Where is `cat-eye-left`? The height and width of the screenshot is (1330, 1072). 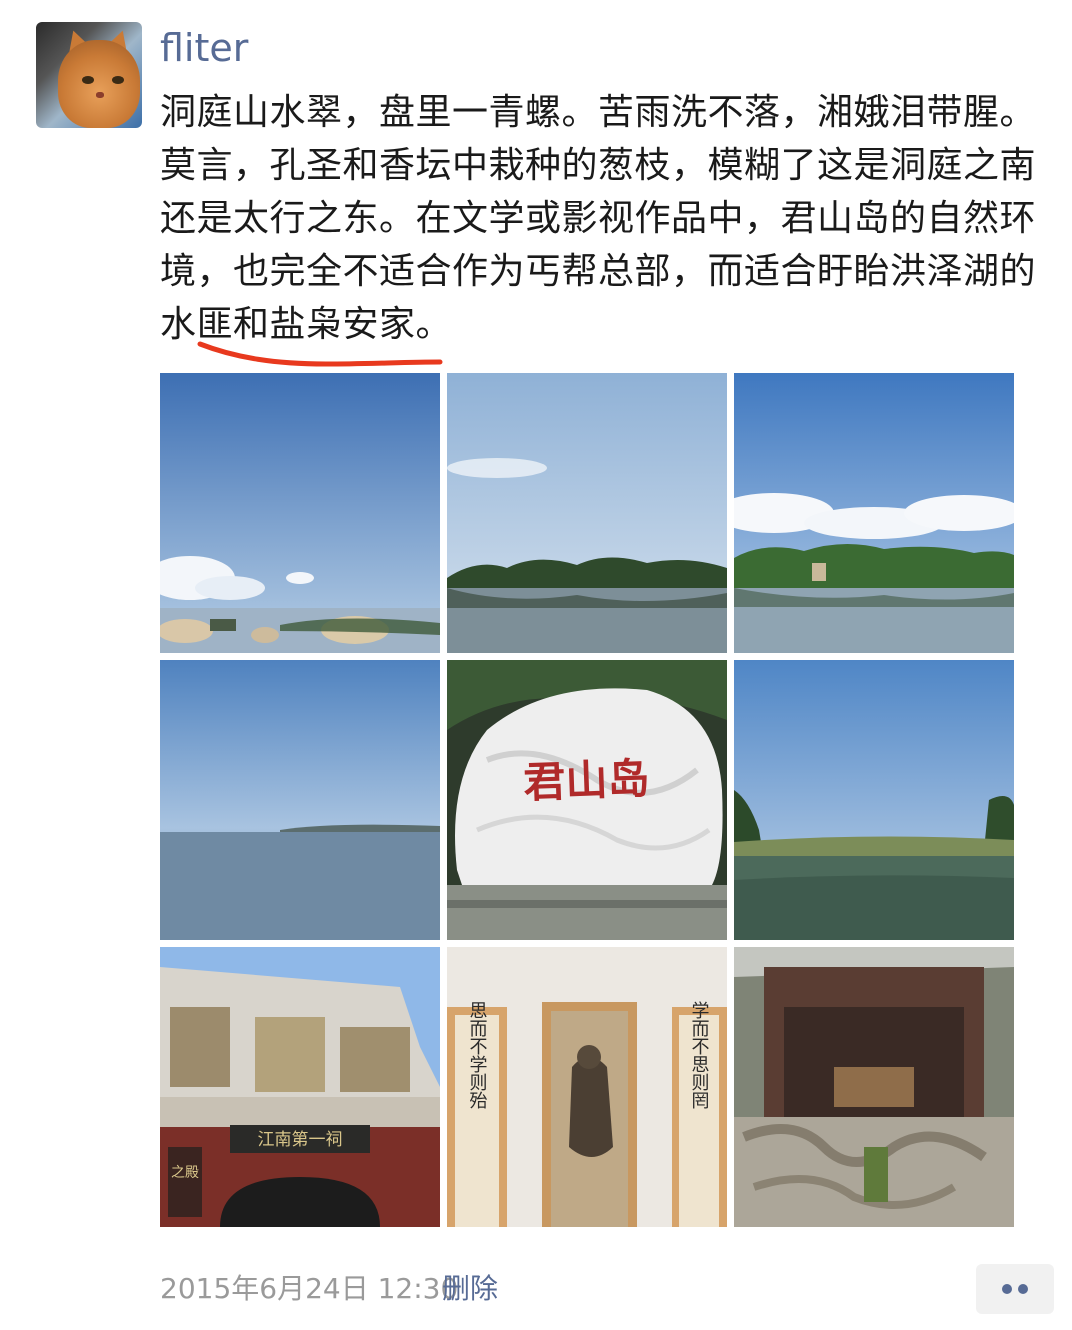
cat-eye-left is located at coordinates (88, 80).